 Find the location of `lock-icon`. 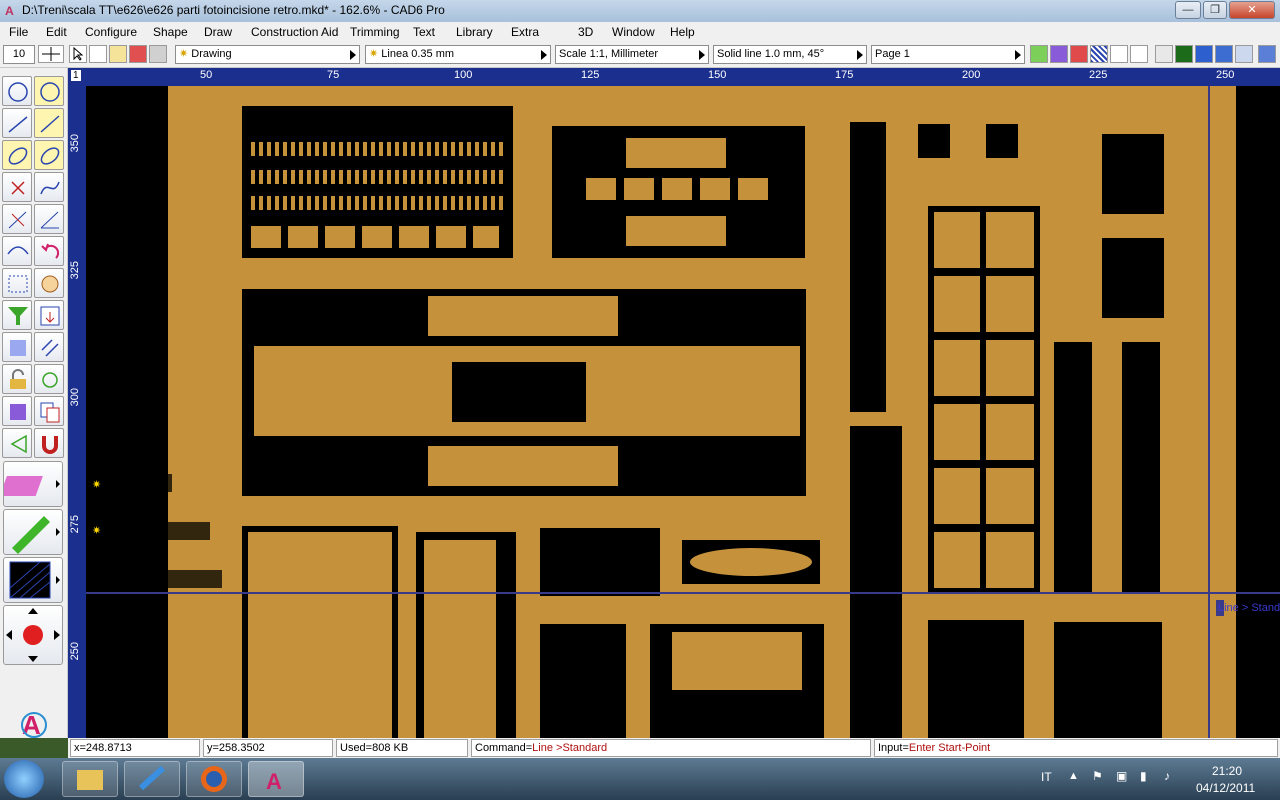

lock-icon is located at coordinates (17, 379).